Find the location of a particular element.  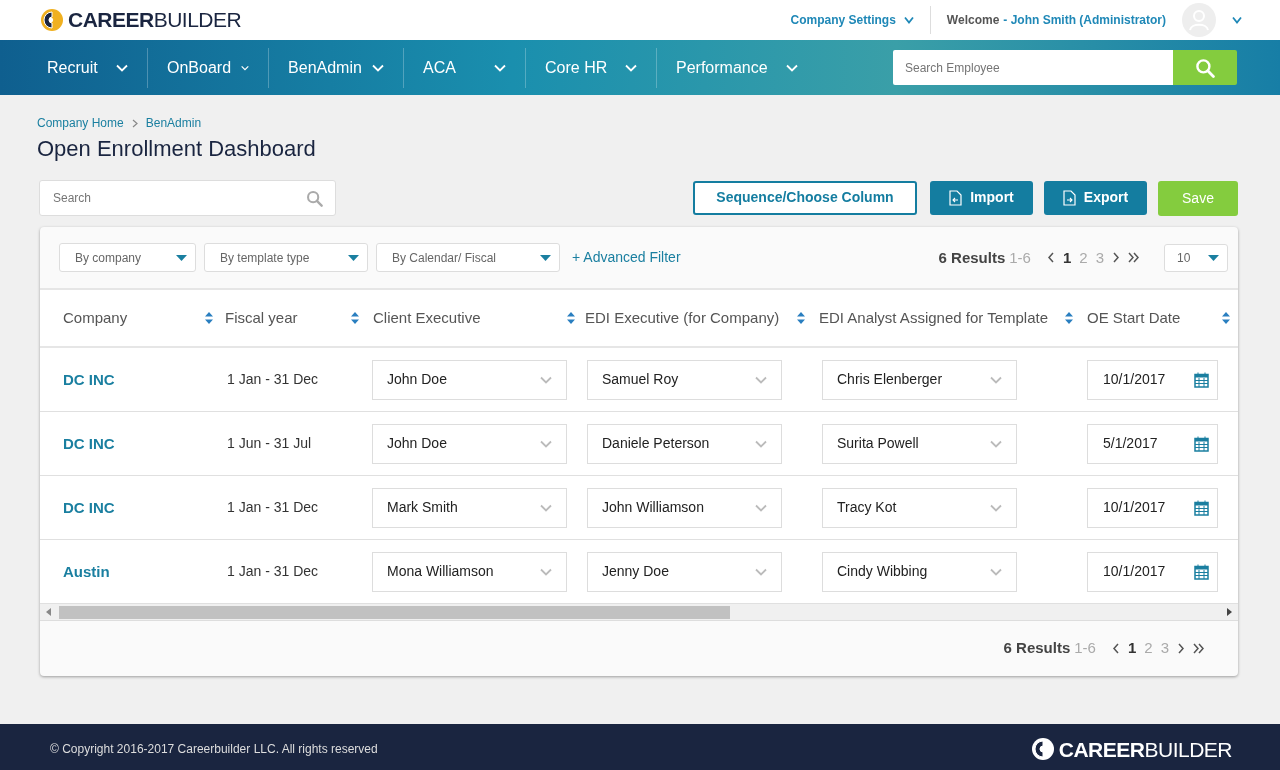

company-link: Austin is located at coordinates (86, 572).